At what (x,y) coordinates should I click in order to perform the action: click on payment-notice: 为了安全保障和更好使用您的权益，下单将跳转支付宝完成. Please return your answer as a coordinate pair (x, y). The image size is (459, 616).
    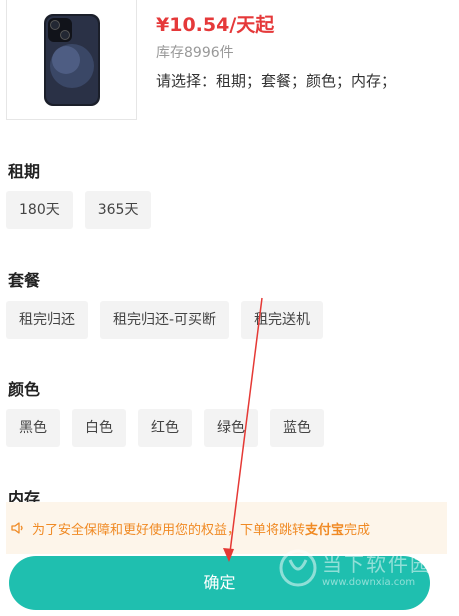
    Looking at the image, I should click on (226, 528).